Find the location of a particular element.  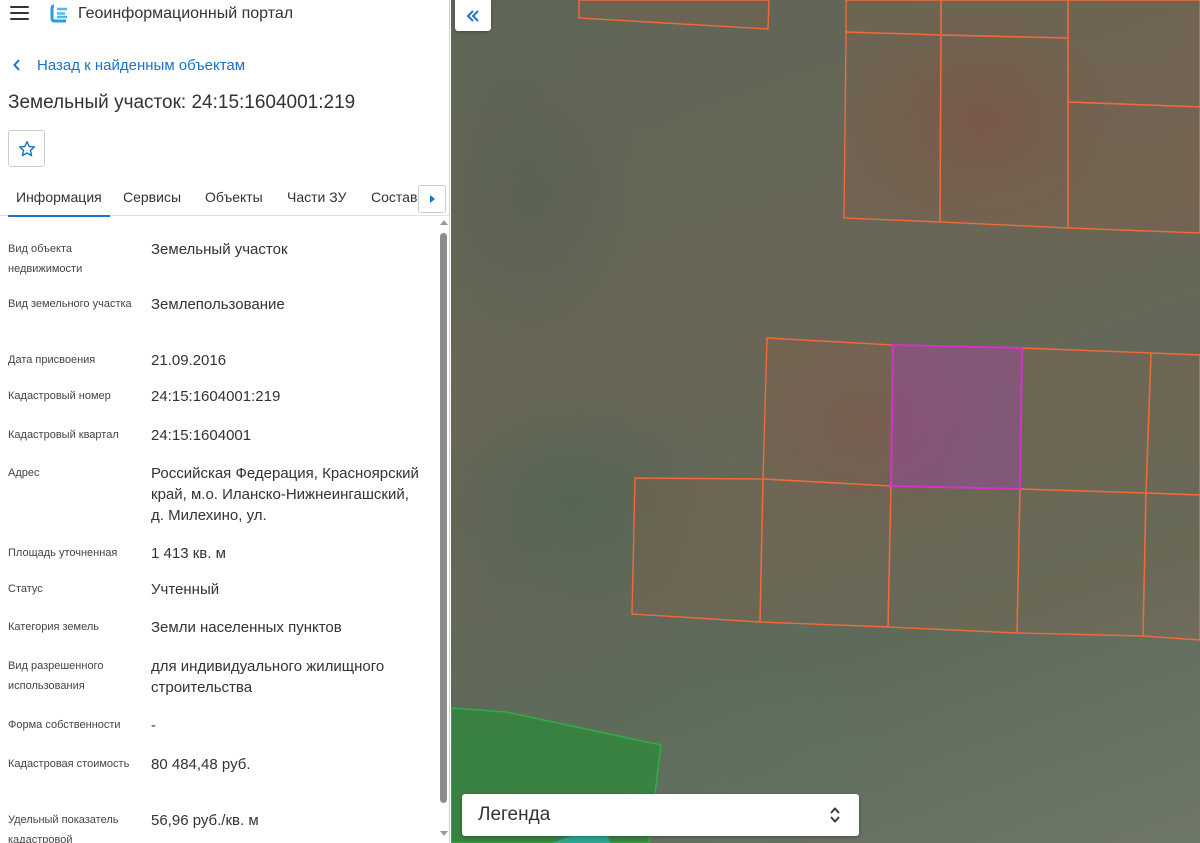

double-chevron-left-icon is located at coordinates (472, 15).